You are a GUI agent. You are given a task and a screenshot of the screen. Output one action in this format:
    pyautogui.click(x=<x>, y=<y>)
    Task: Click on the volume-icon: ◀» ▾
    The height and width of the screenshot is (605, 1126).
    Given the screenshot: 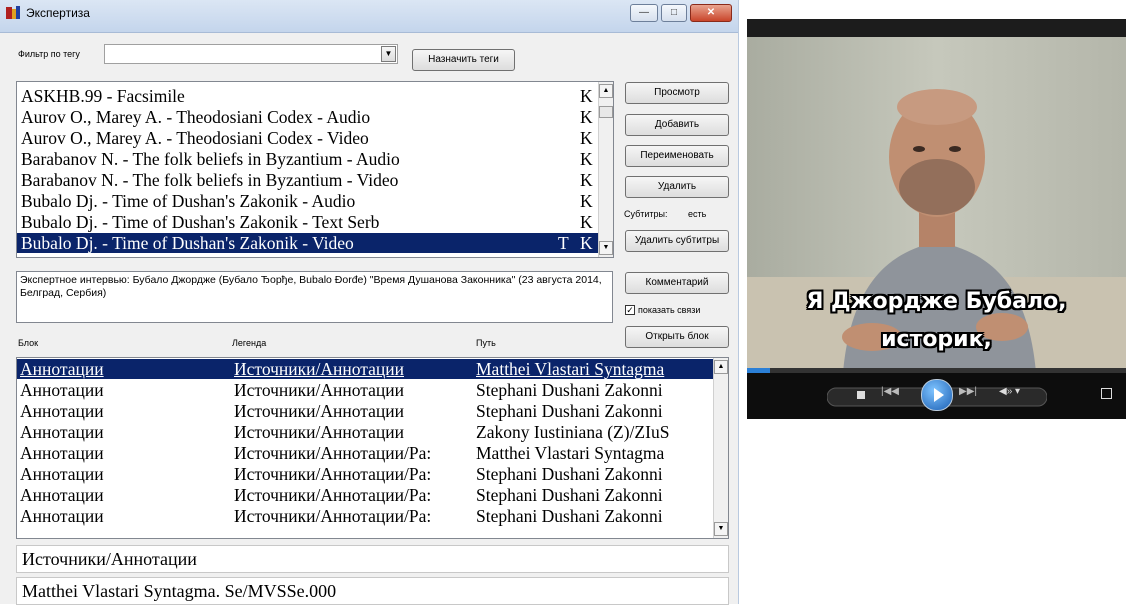 What is the action you would take?
    pyautogui.click(x=1009, y=391)
    